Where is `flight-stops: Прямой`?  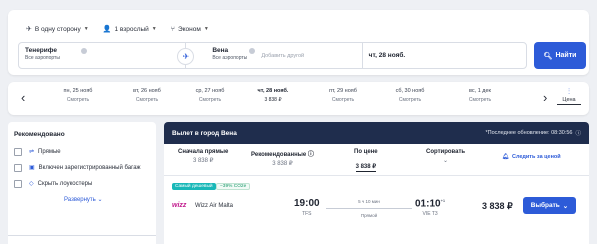
flight-stops: Прямой is located at coordinates (369, 215).